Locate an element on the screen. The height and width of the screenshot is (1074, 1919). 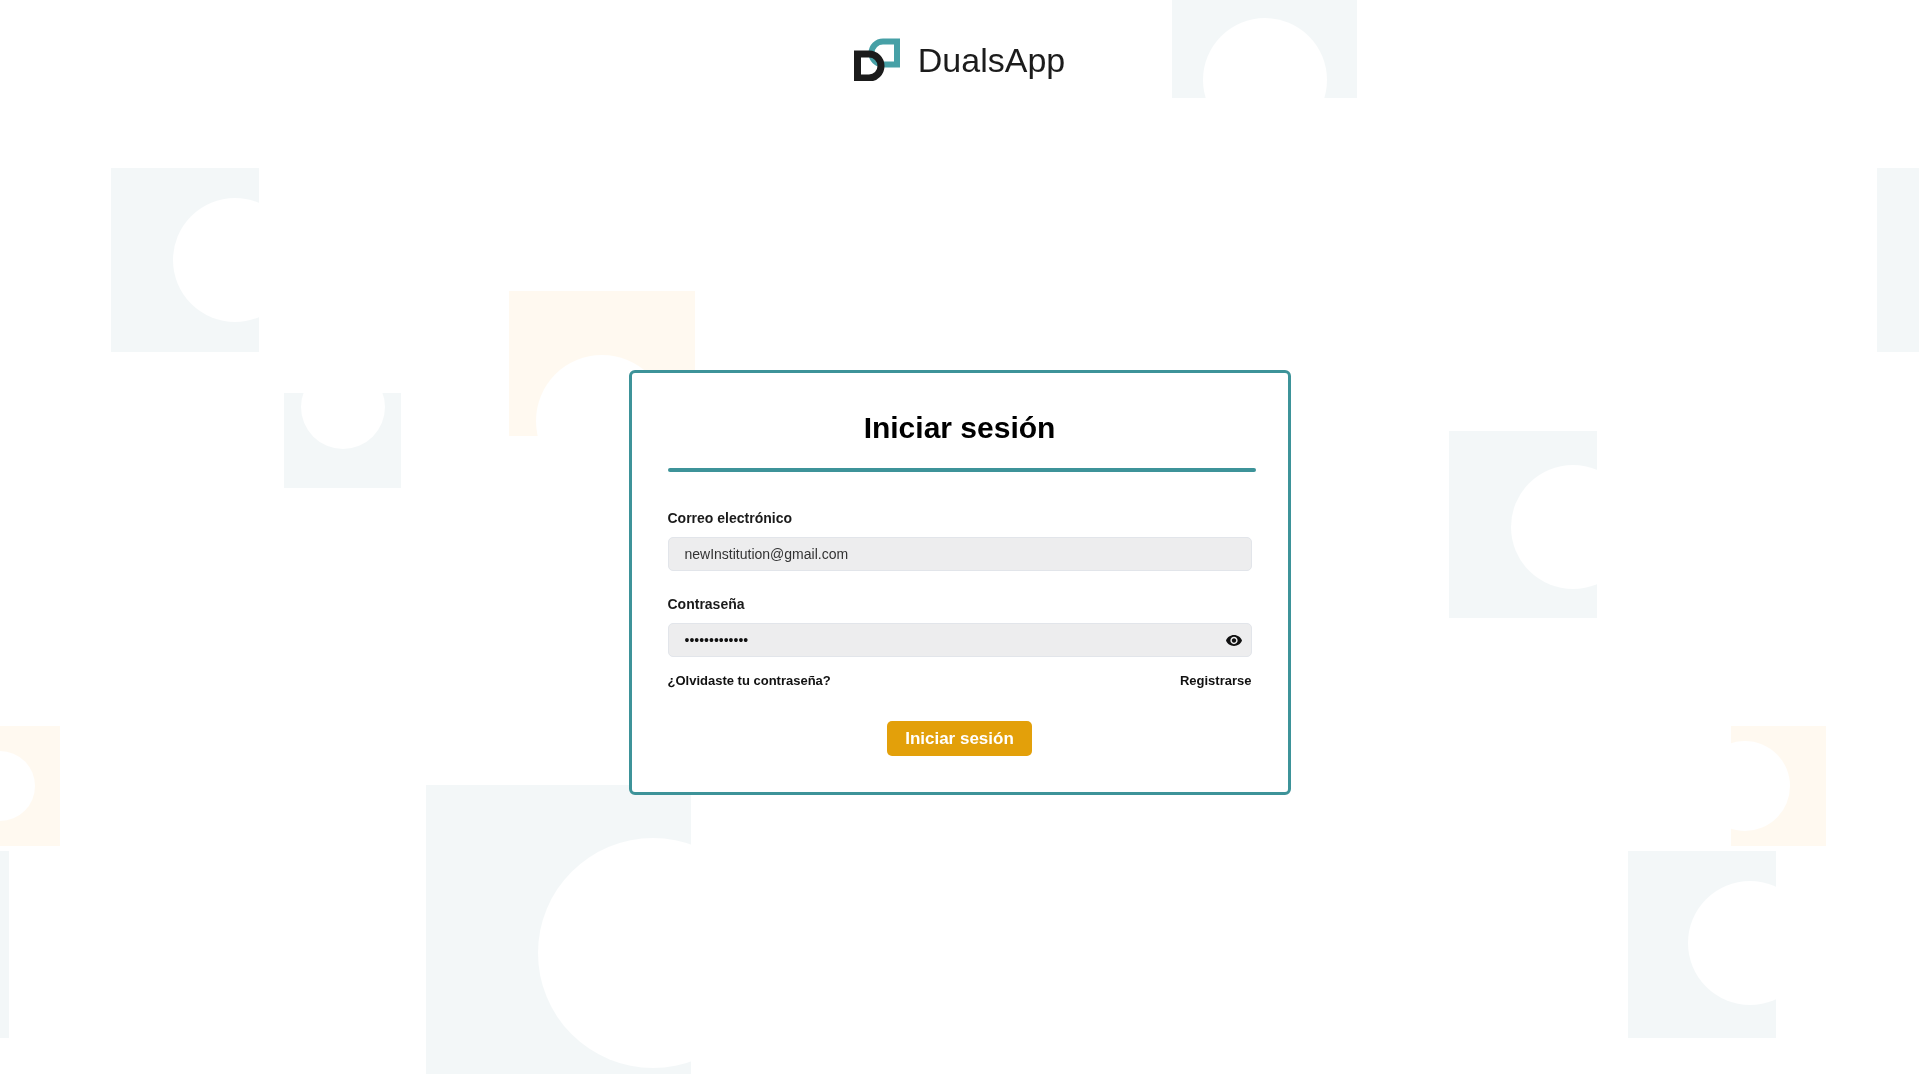
password-field: ••••••••••••• is located at coordinates (959, 640).